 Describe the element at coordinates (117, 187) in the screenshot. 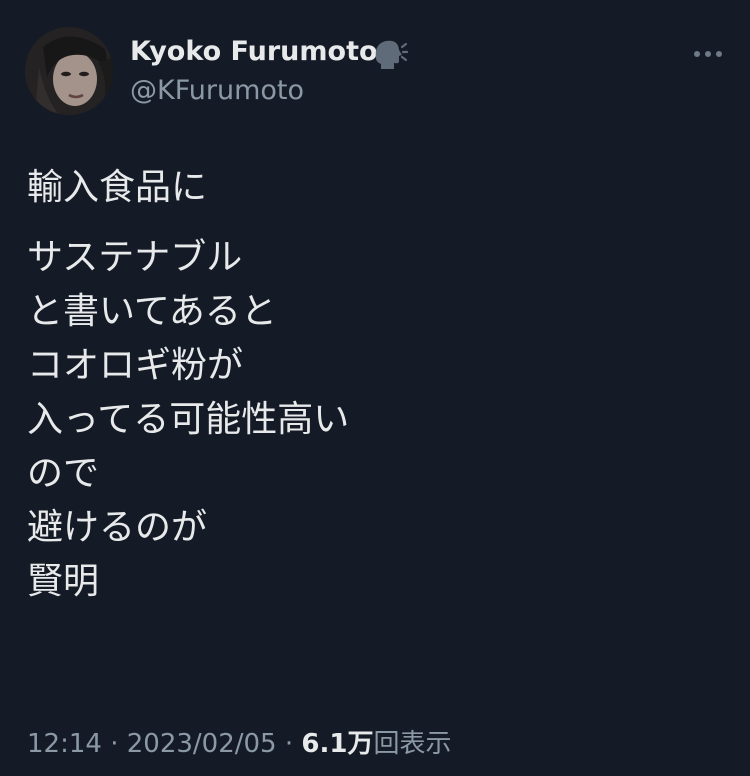

I see `tweet-line: 輸入食品に` at that location.